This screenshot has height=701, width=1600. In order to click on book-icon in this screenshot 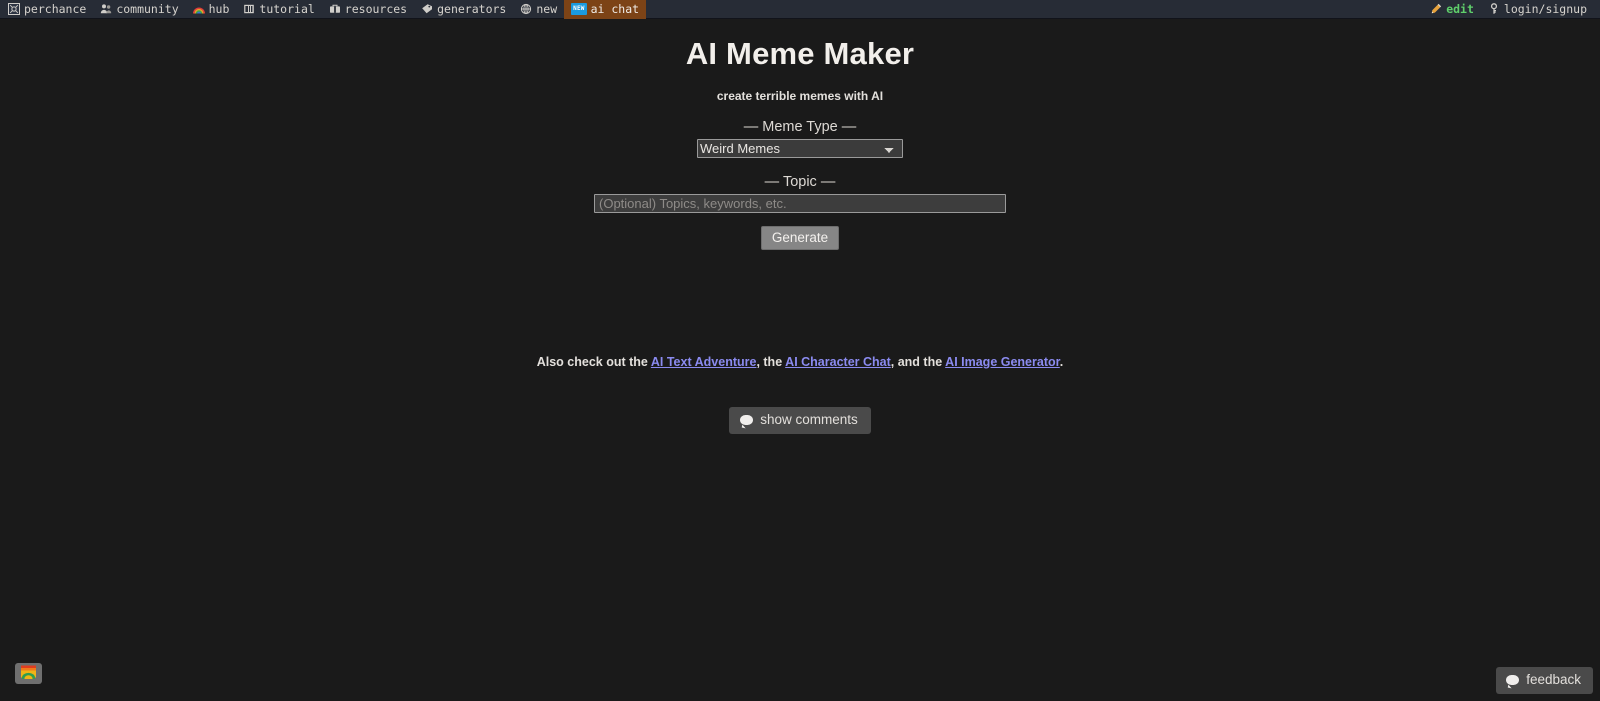, I will do `click(249, 9)`.